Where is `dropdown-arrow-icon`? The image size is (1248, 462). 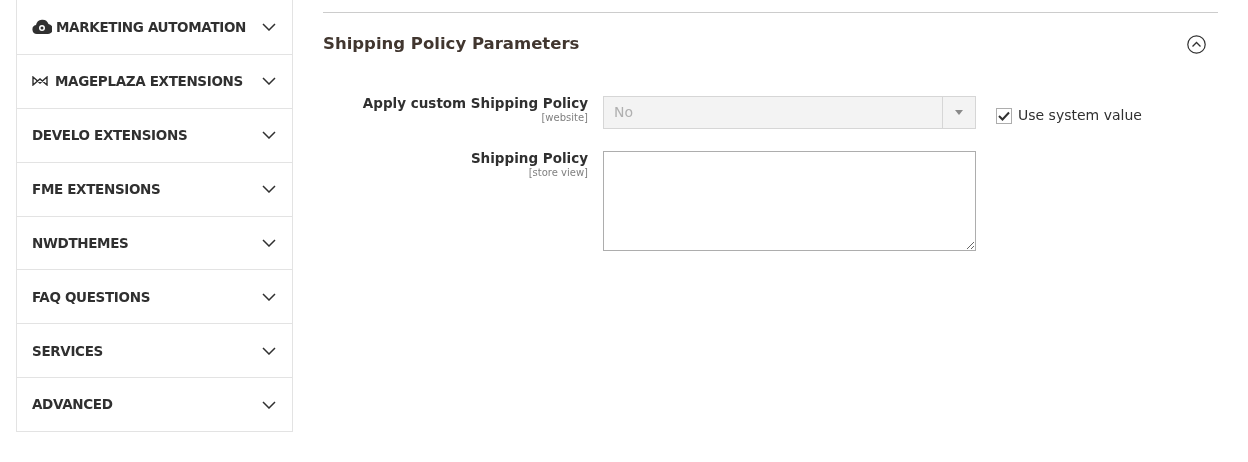
dropdown-arrow-icon is located at coordinates (959, 112).